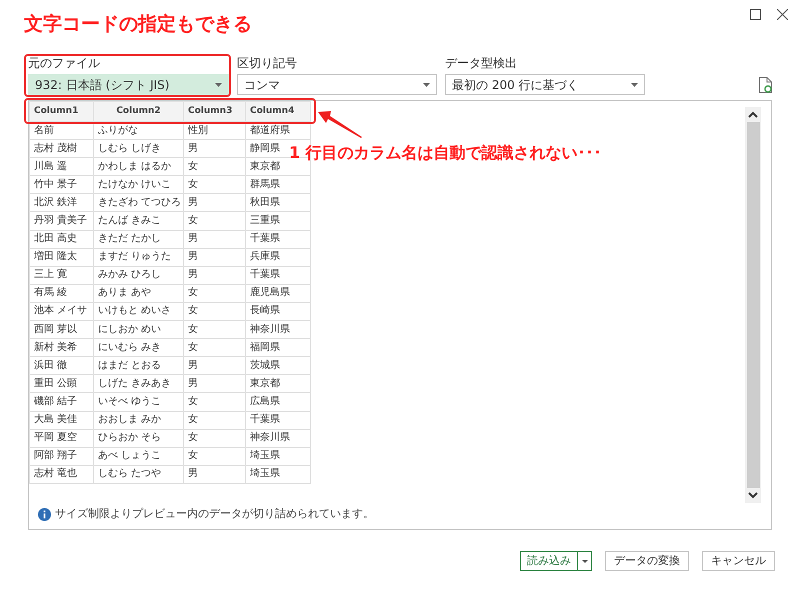 Image resolution: width=800 pixels, height=598 pixels. What do you see at coordinates (584, 561) in the screenshot?
I see `dropdown-button` at bounding box center [584, 561].